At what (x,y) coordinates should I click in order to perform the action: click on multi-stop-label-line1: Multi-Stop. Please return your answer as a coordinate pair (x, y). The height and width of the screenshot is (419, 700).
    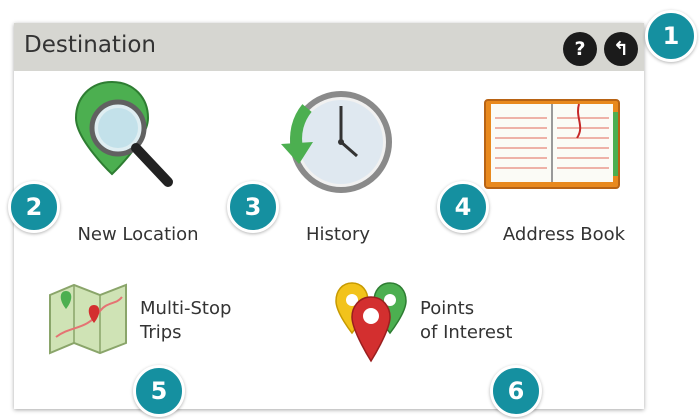
    Looking at the image, I should click on (186, 308).